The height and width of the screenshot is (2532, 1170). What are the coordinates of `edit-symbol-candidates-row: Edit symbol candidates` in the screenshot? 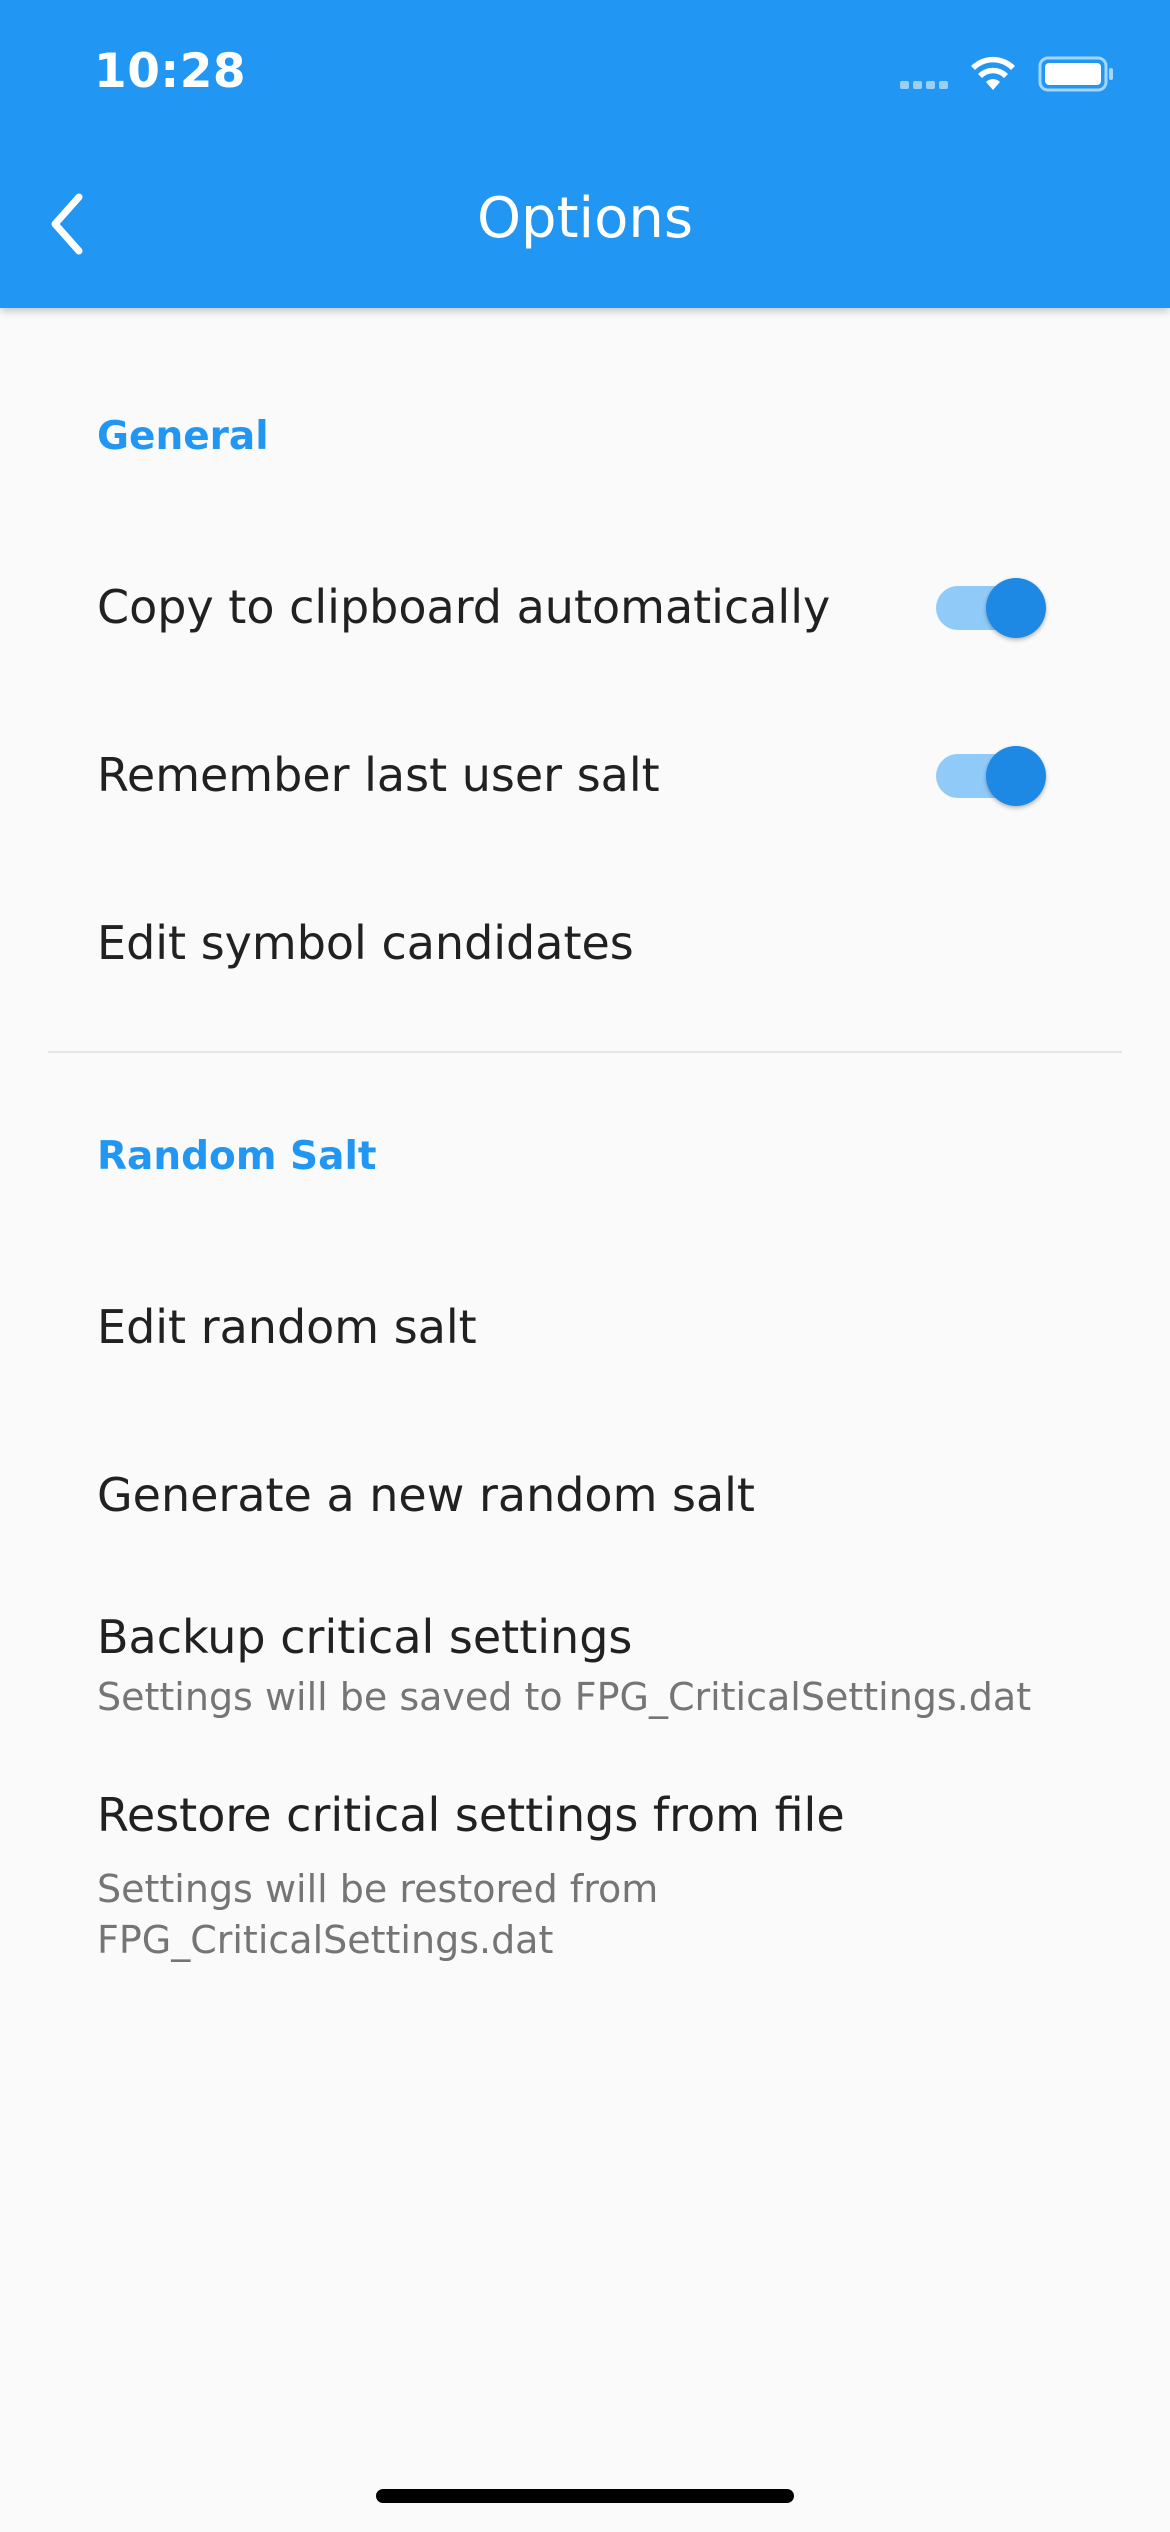 It's located at (585, 946).